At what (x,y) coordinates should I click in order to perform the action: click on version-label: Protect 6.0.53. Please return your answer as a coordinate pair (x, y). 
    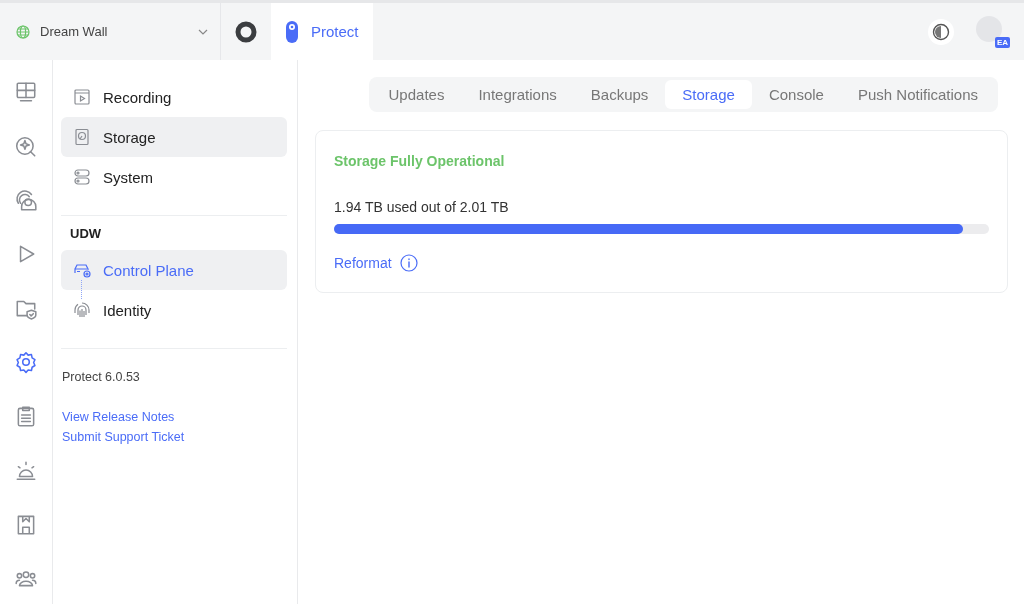
    Looking at the image, I should click on (101, 376).